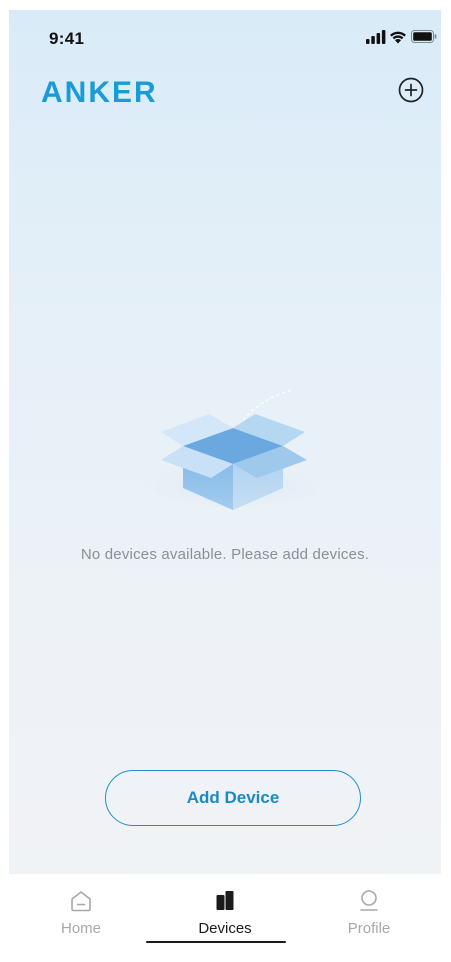 The width and height of the screenshot is (451, 962). I want to click on status-bar: 9:41, so click(225, 30).